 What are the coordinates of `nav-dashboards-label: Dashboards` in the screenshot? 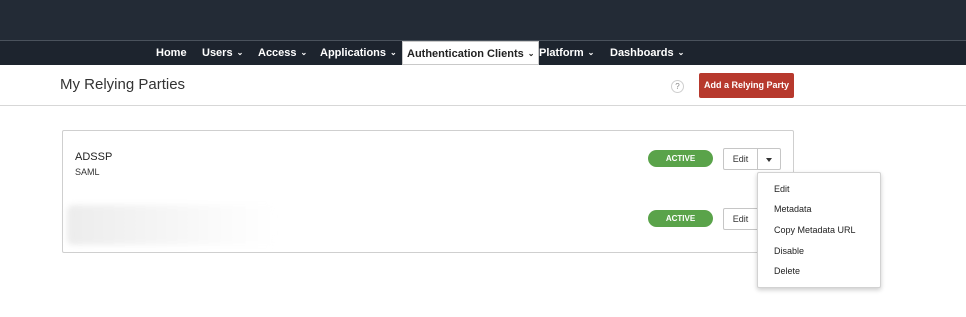 It's located at (642, 53).